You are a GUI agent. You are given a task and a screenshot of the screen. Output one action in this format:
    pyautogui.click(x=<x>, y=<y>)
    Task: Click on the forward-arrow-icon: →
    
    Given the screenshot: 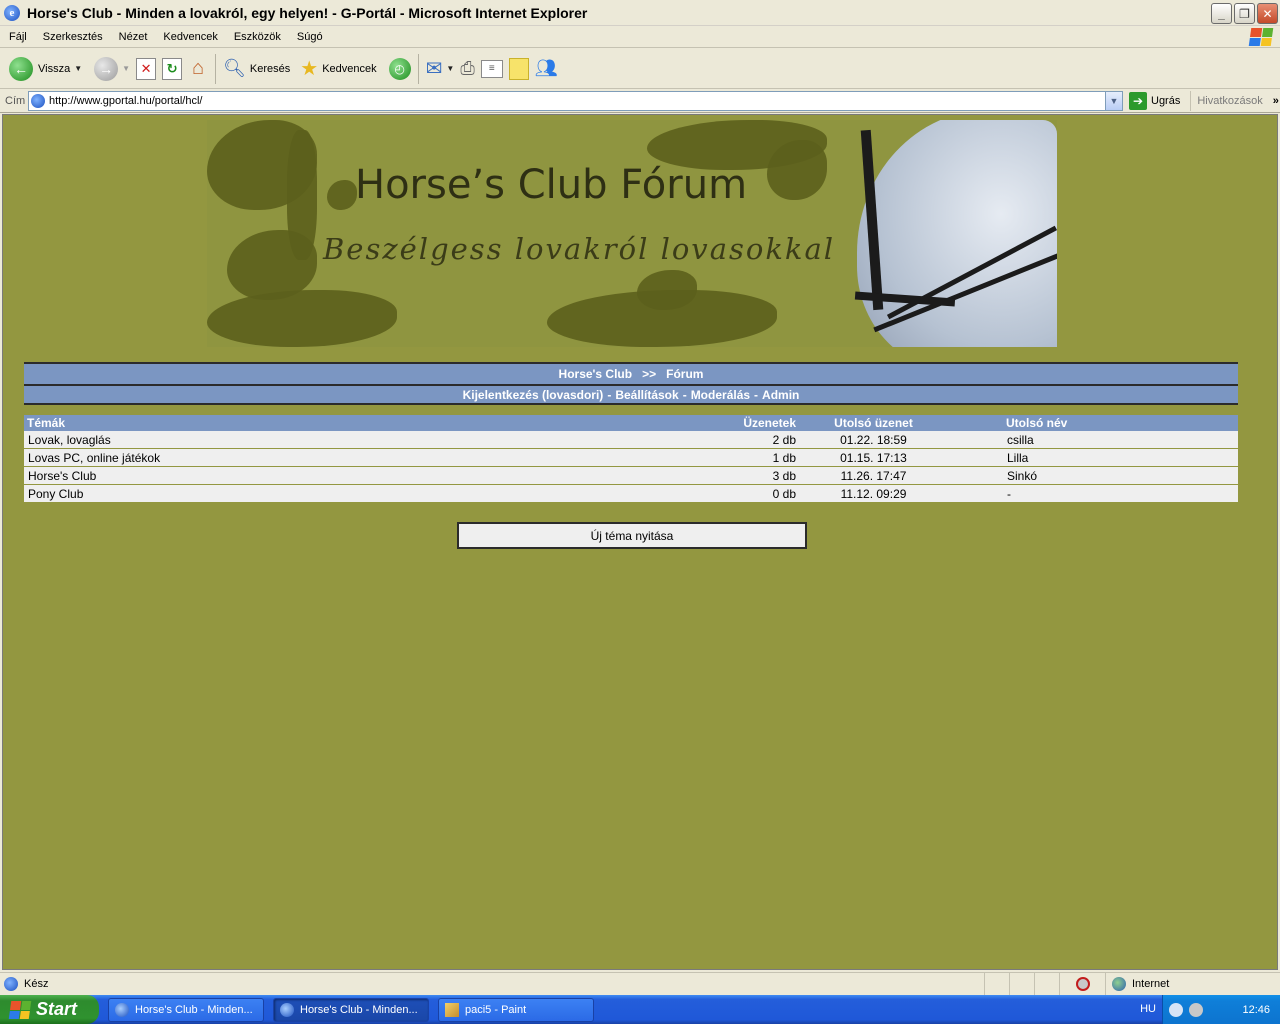 What is the action you would take?
    pyautogui.click(x=106, y=68)
    